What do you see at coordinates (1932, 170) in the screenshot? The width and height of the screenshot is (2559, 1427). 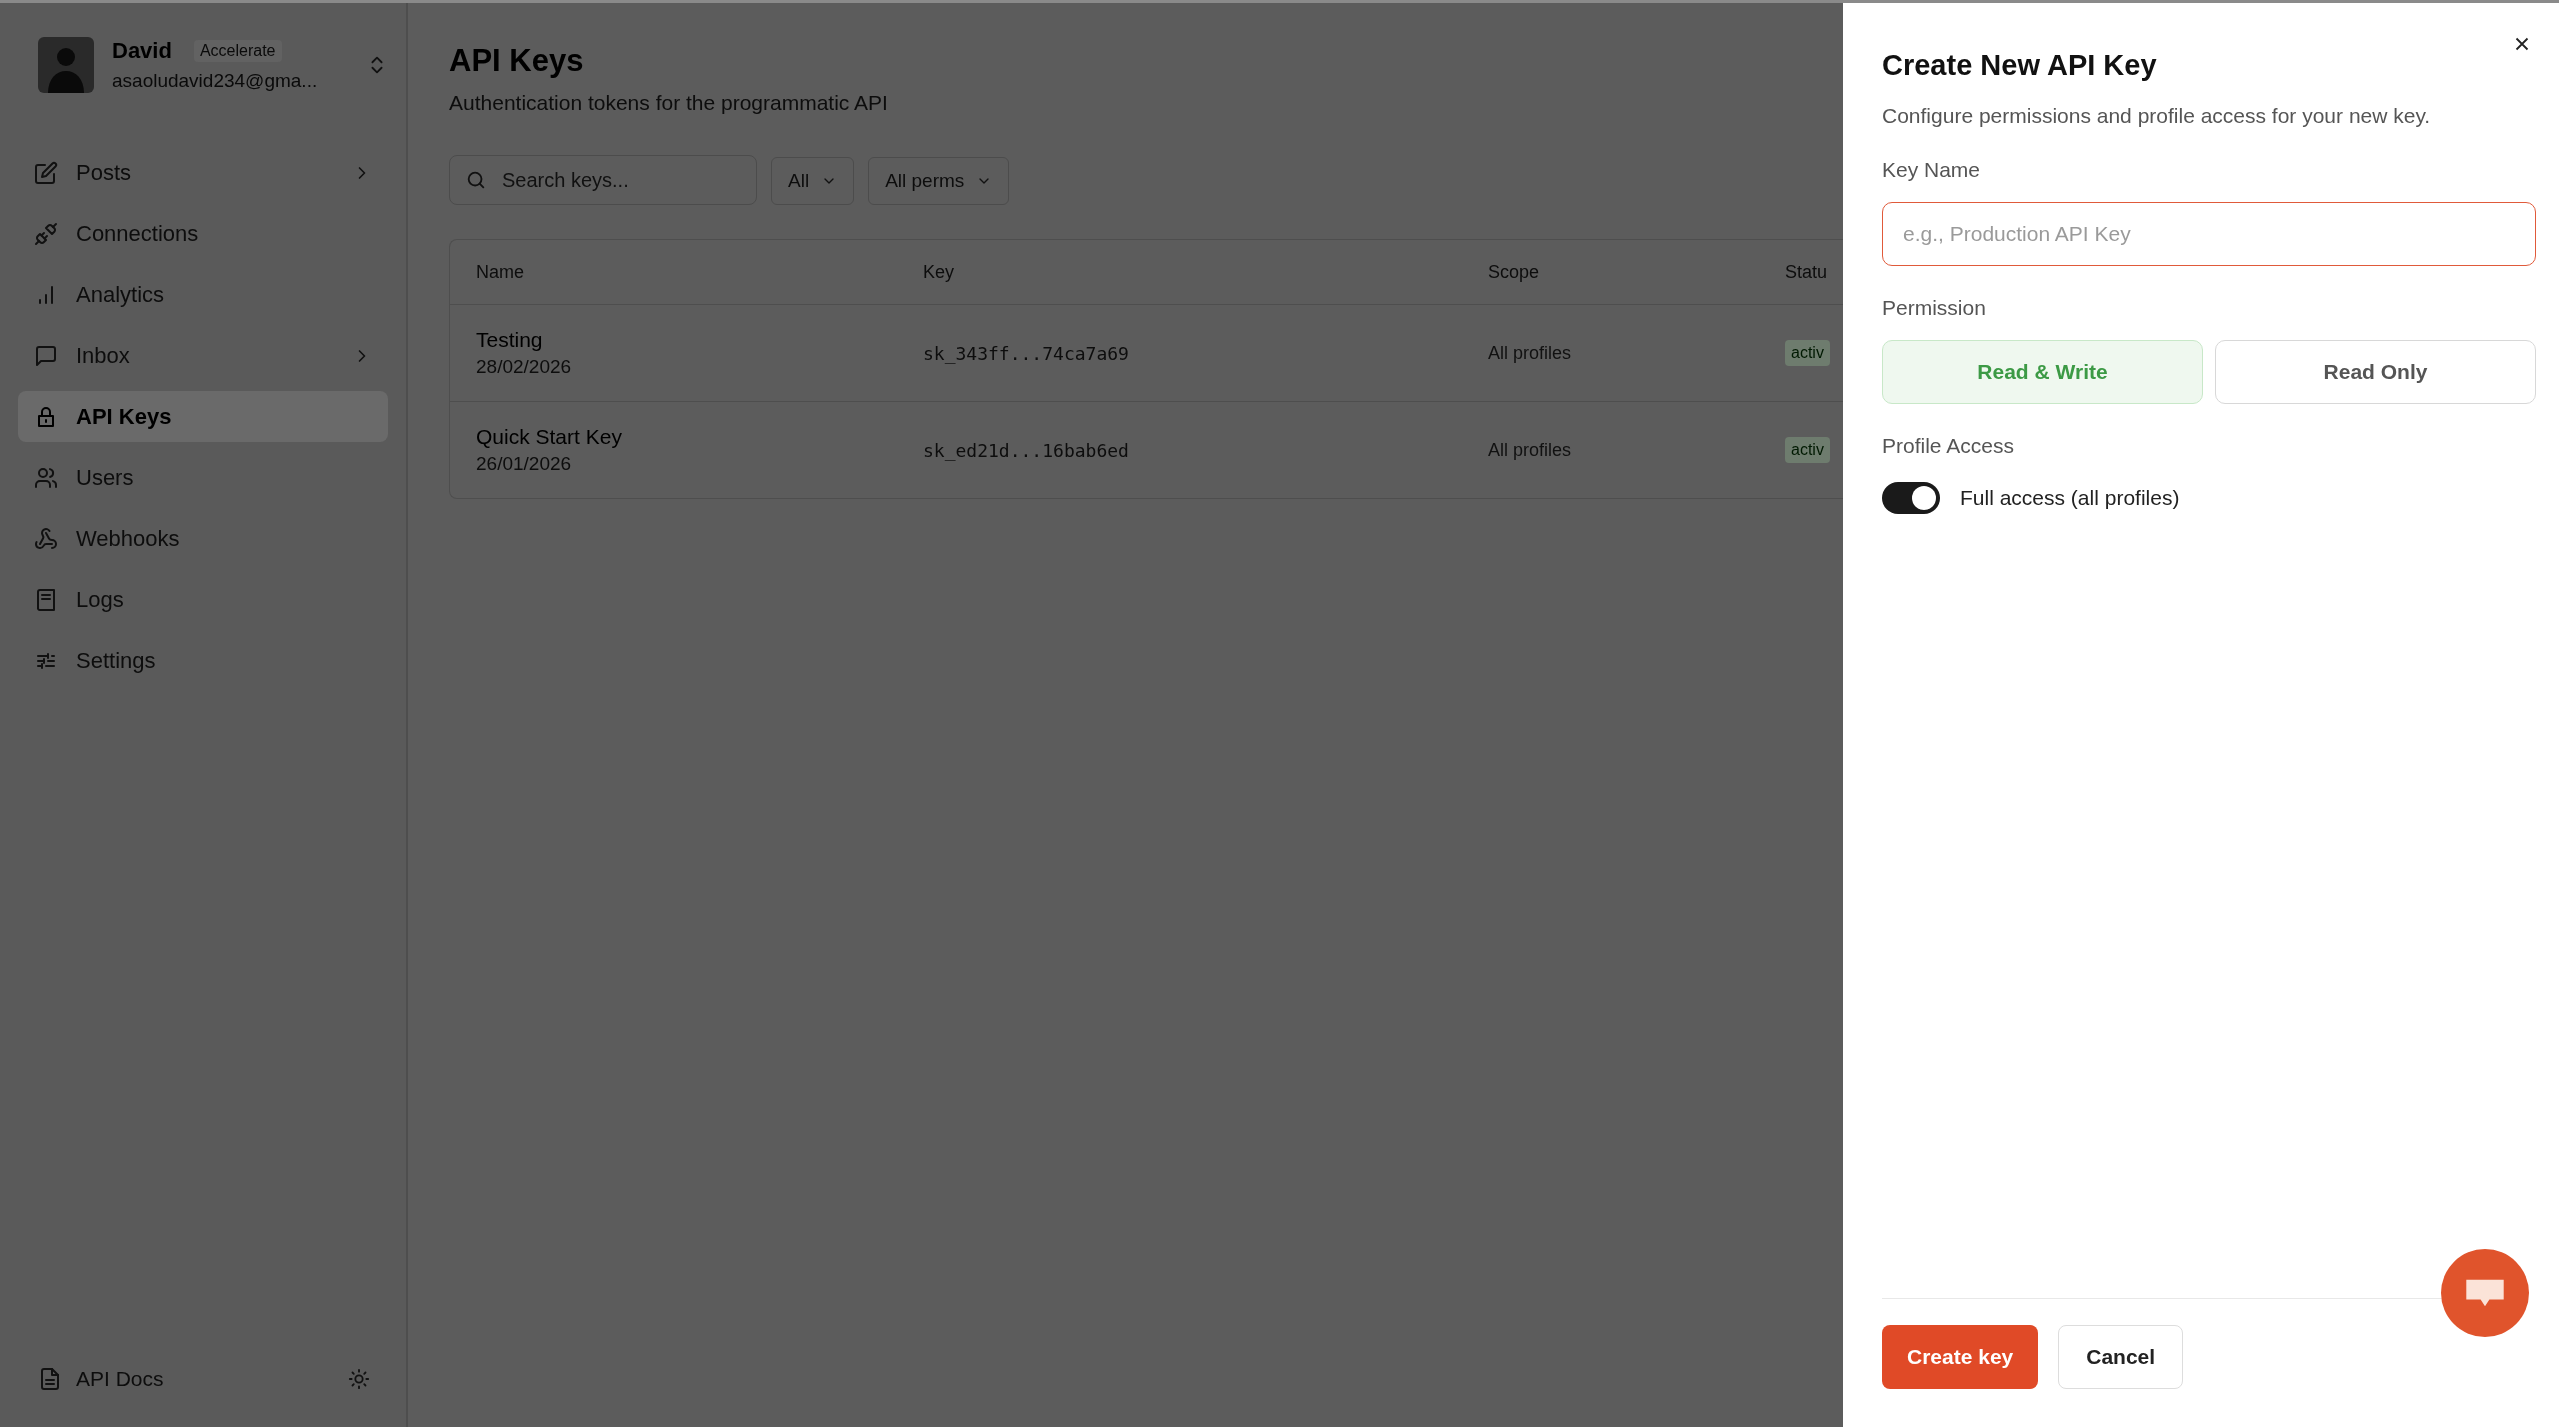 I see `field-label: Key Name` at bounding box center [1932, 170].